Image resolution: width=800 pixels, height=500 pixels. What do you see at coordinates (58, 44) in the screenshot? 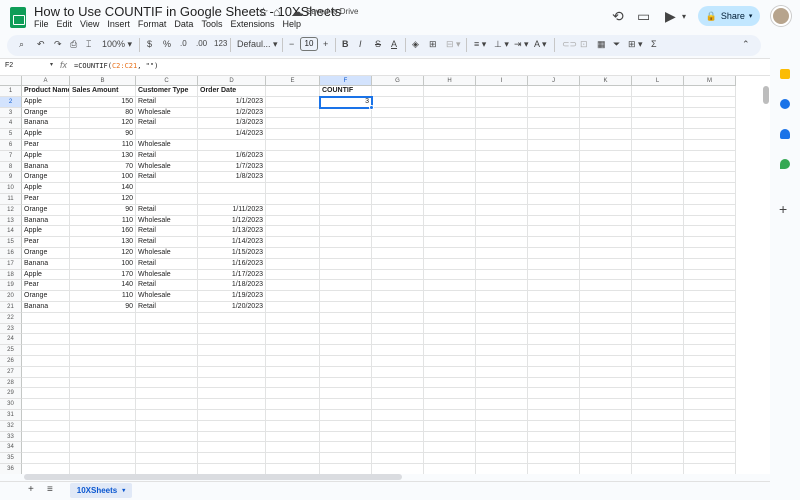
I see `redo-icon: ↷` at bounding box center [58, 44].